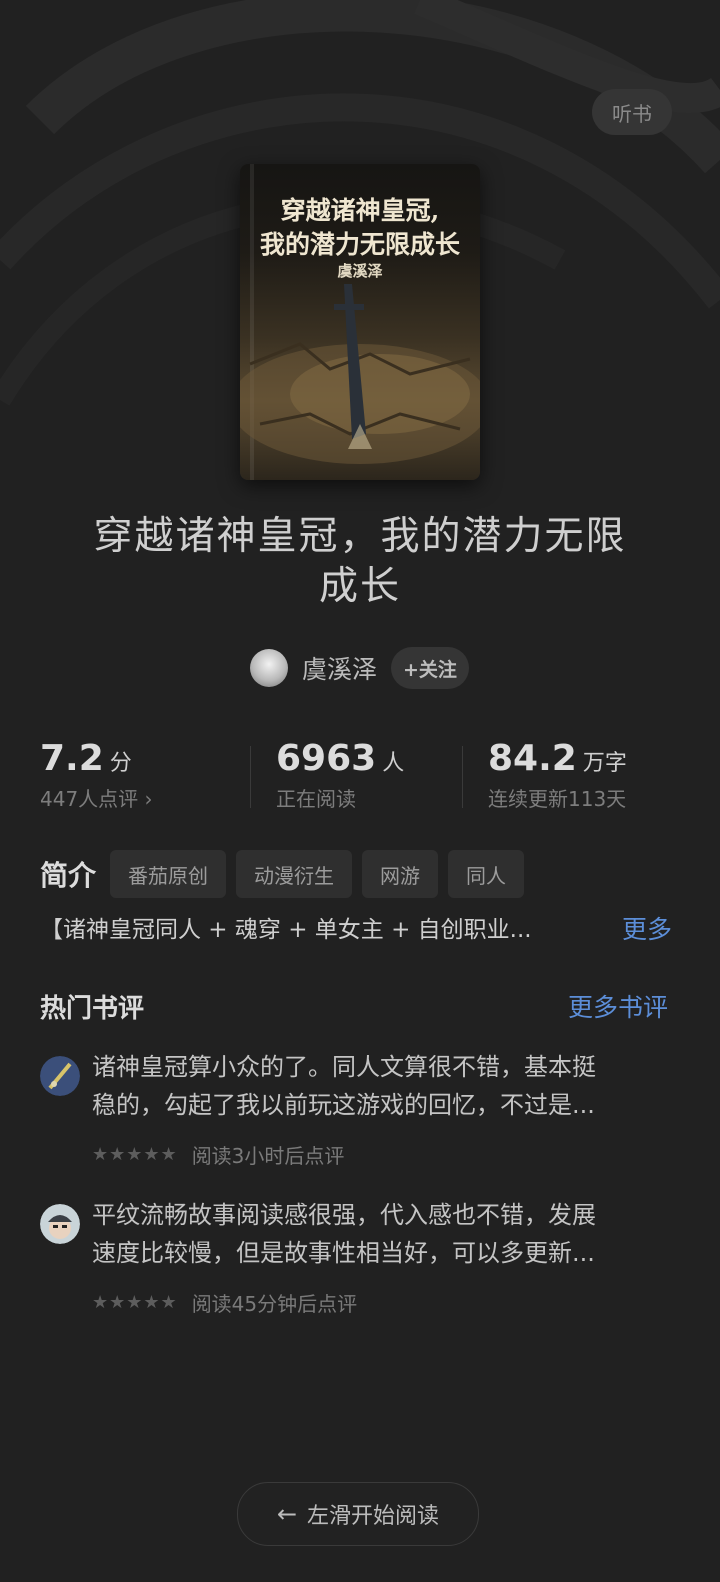 The height and width of the screenshot is (1582, 720). Describe the element at coordinates (268, 1156) in the screenshot. I see `review-note: 阅读3小时后点评` at that location.